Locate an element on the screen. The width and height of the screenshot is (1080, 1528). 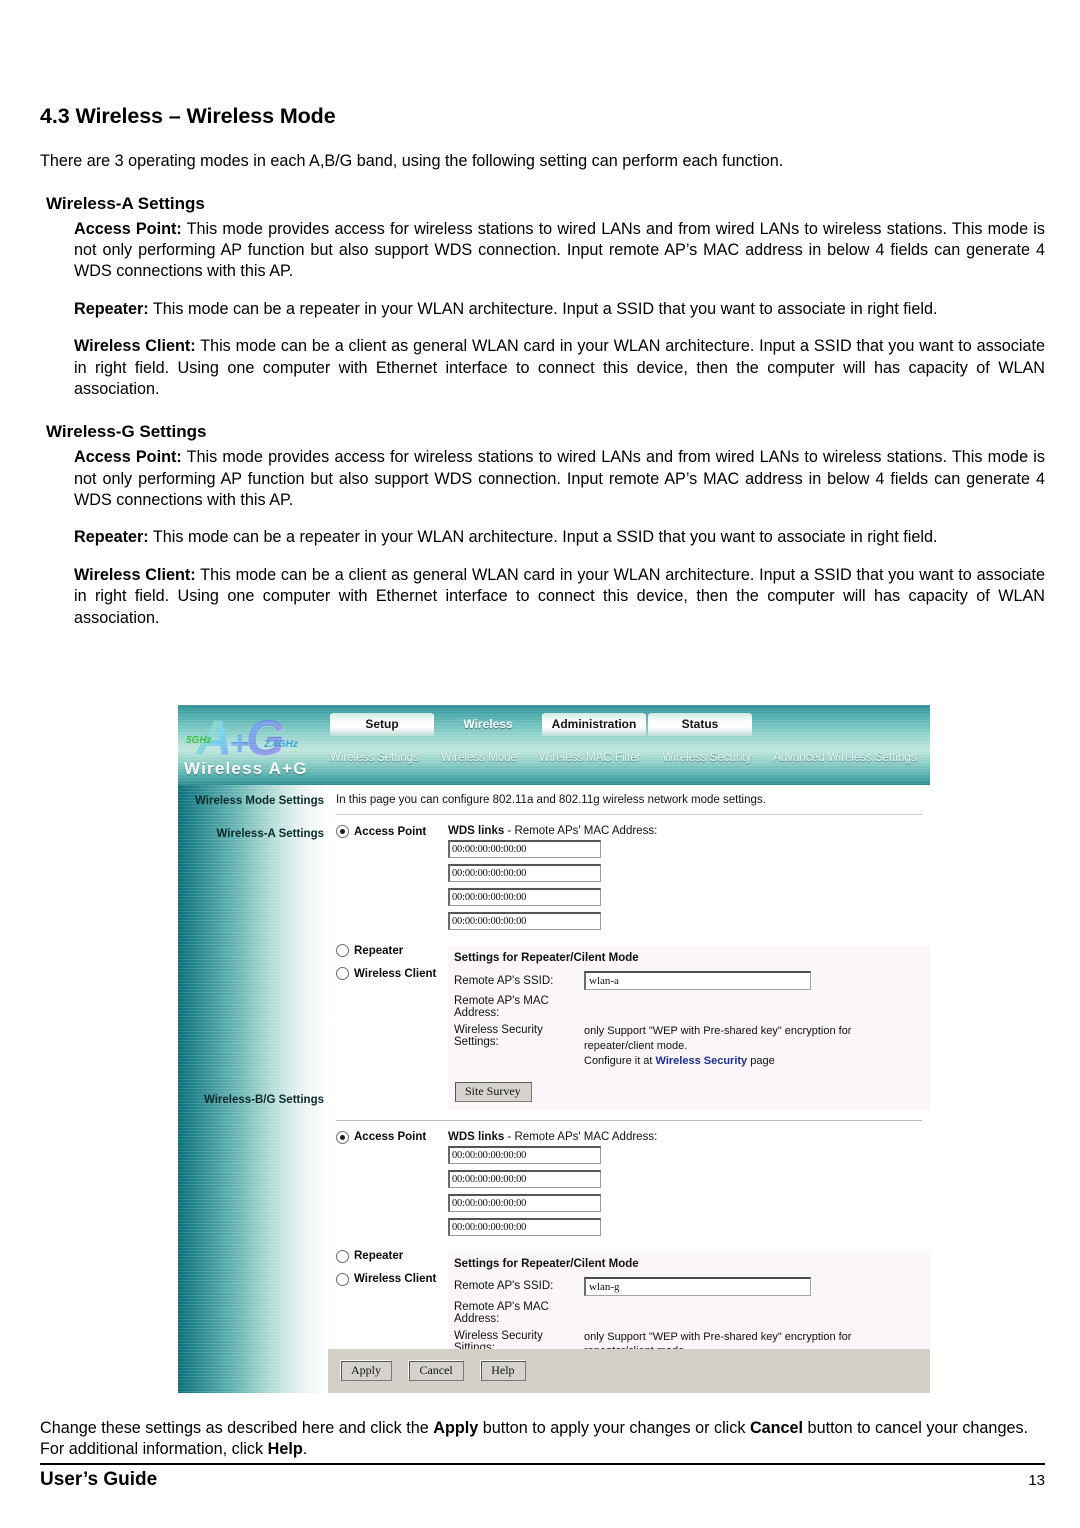
footer-page-number: 13 is located at coordinates (1036, 1480).